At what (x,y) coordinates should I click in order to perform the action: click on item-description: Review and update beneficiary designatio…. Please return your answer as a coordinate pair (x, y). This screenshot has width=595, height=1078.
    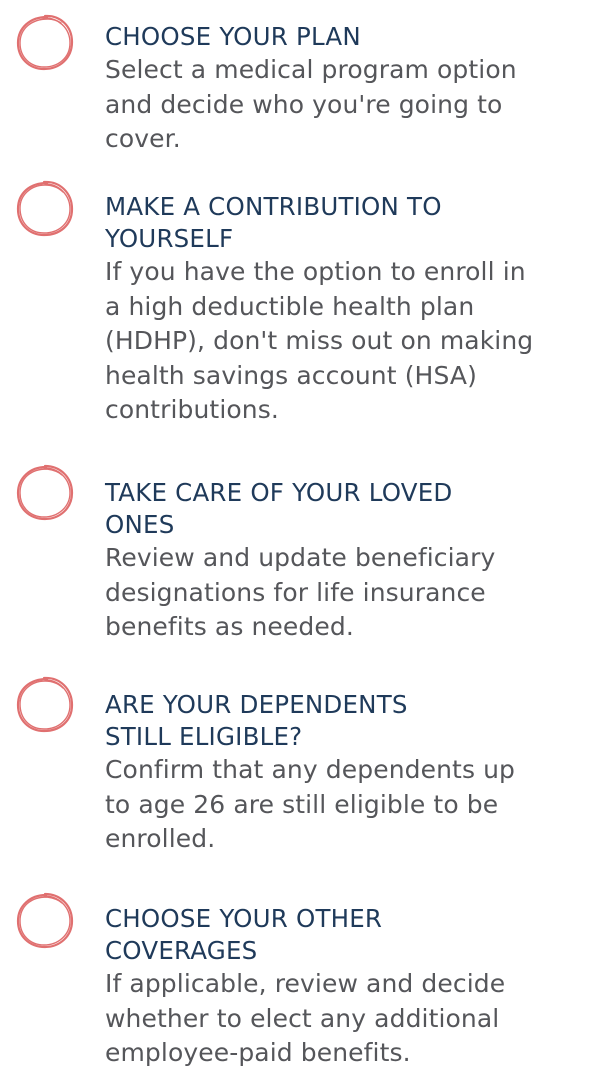
    Looking at the image, I should click on (300, 592).